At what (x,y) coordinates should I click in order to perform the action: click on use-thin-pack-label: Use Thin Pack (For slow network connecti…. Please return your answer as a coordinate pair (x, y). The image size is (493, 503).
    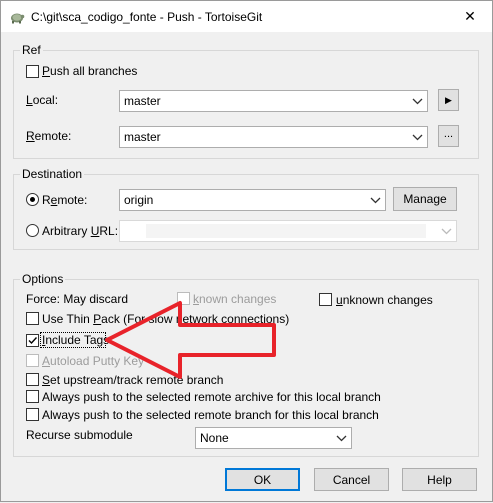
    Looking at the image, I should click on (165, 319).